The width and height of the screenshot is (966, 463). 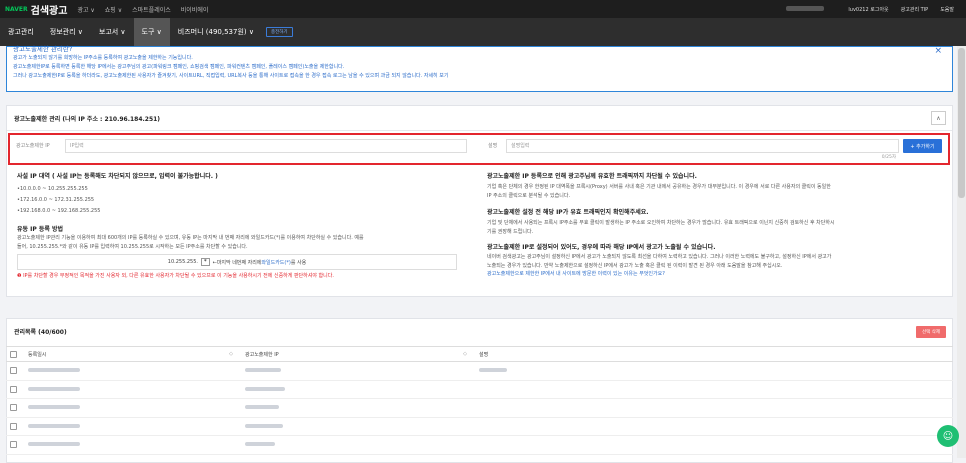 I want to click on info-title: 광고노출제한 관리란?, so click(x=43, y=49).